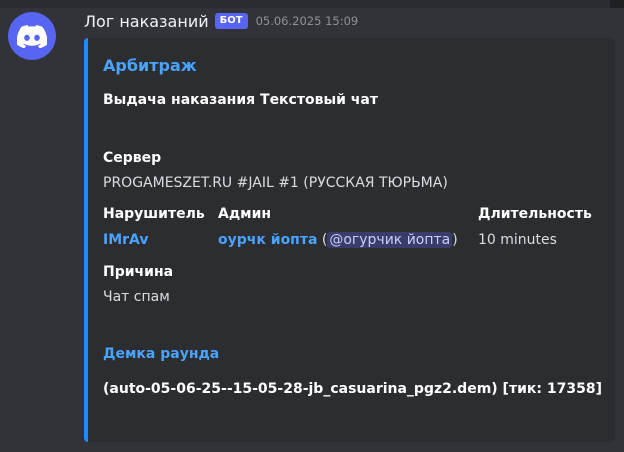 The height and width of the screenshot is (452, 624). I want to click on author-name: Лог наказаний, so click(146, 21).